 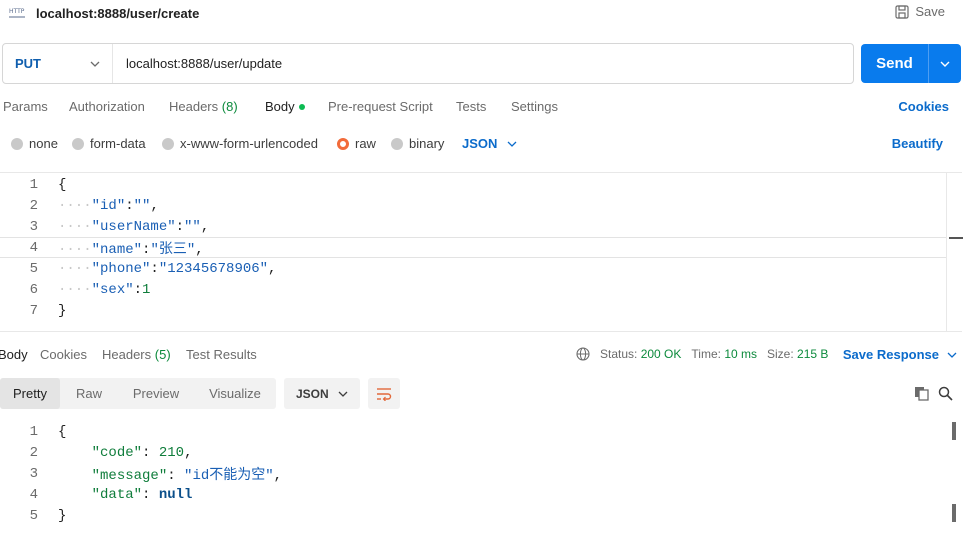 What do you see at coordinates (301, 106) in the screenshot?
I see `body-indicator-dot` at bounding box center [301, 106].